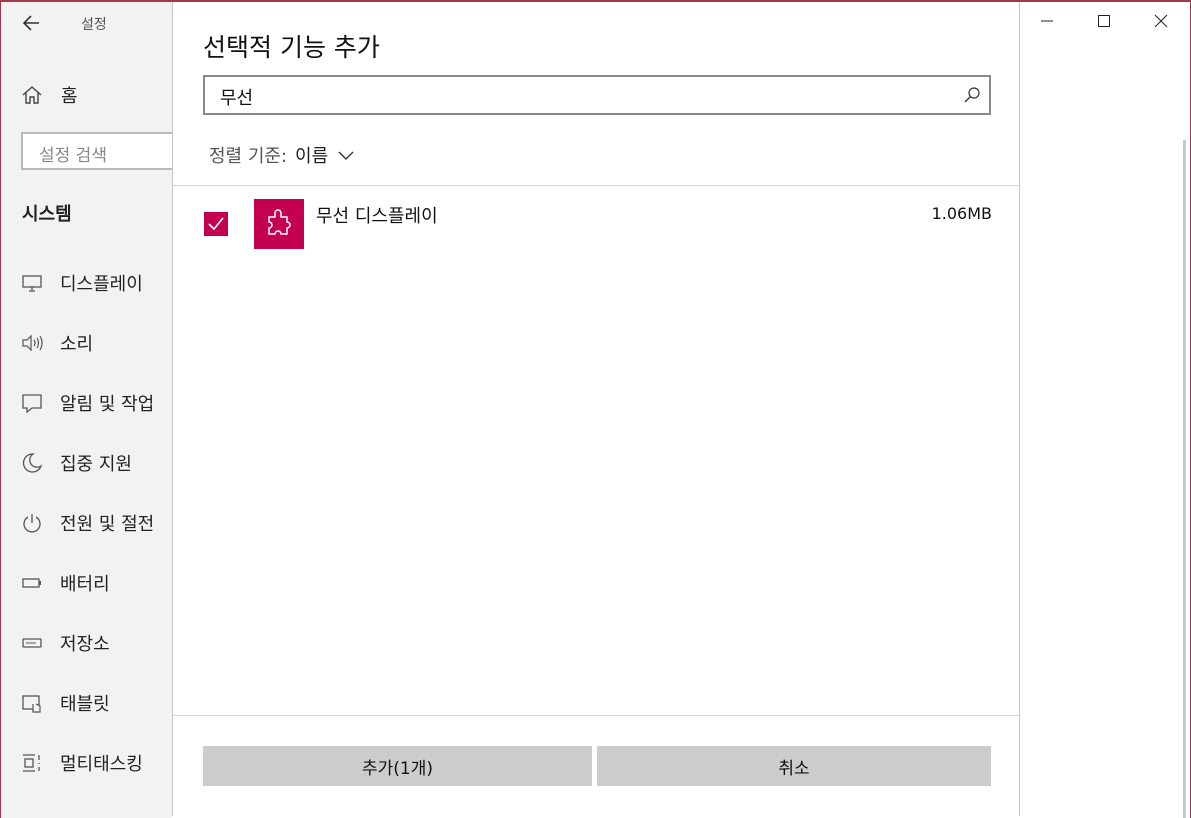 The height and width of the screenshot is (818, 1191). I want to click on sidebar-item-battery: 배터리, so click(96, 583).